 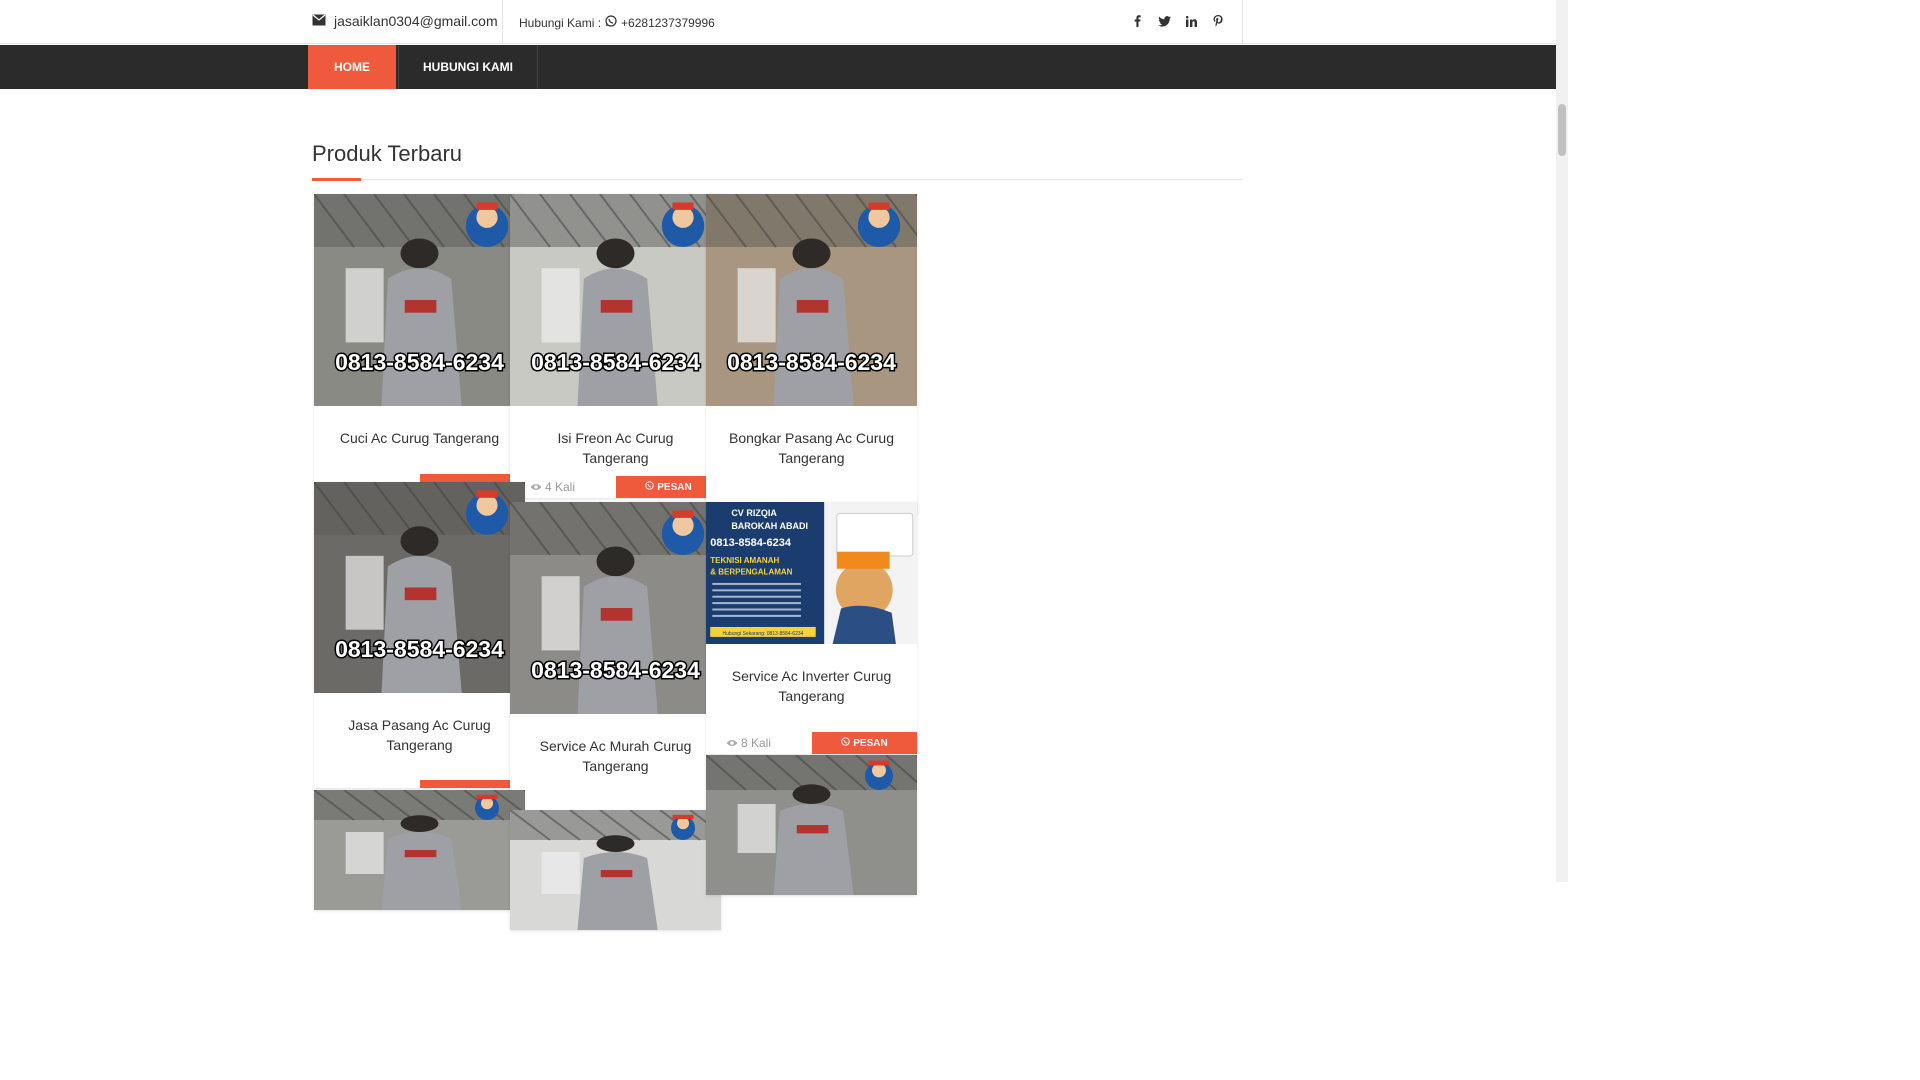 I want to click on view-count-text: 4 Kali, so click(x=560, y=487).